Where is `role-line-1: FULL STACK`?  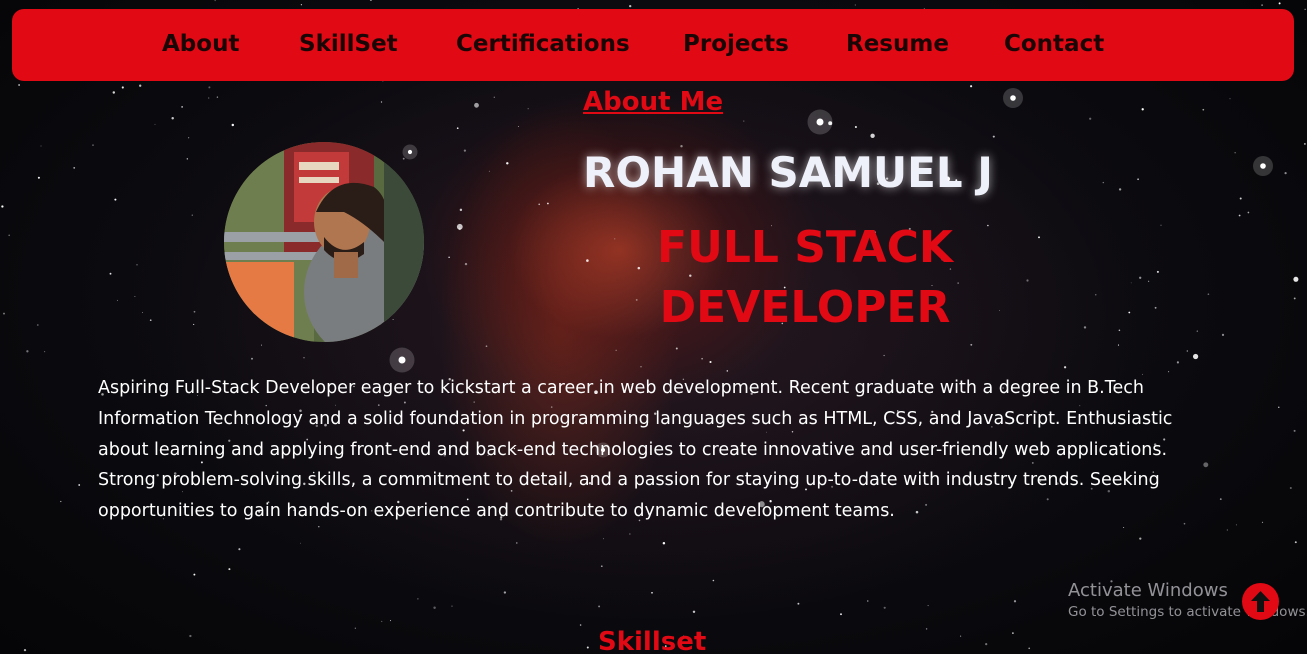
role-line-1: FULL STACK is located at coordinates (805, 247).